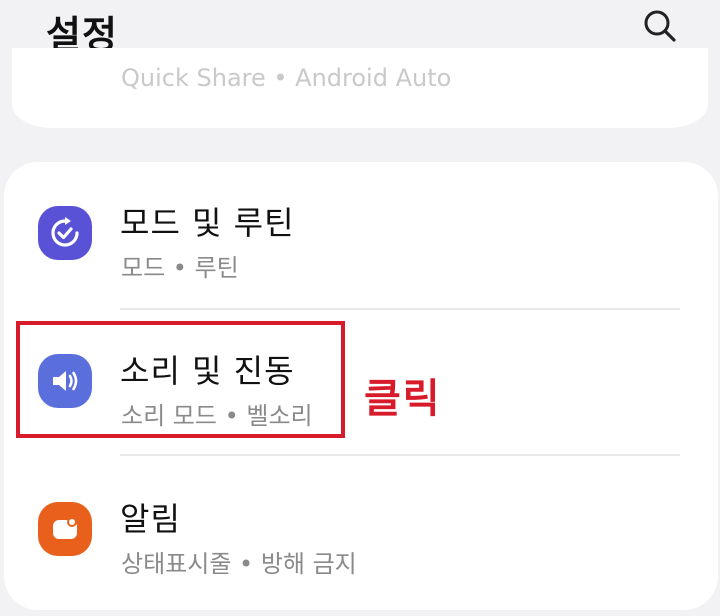  What do you see at coordinates (65, 529) in the screenshot?
I see `notification-icon` at bounding box center [65, 529].